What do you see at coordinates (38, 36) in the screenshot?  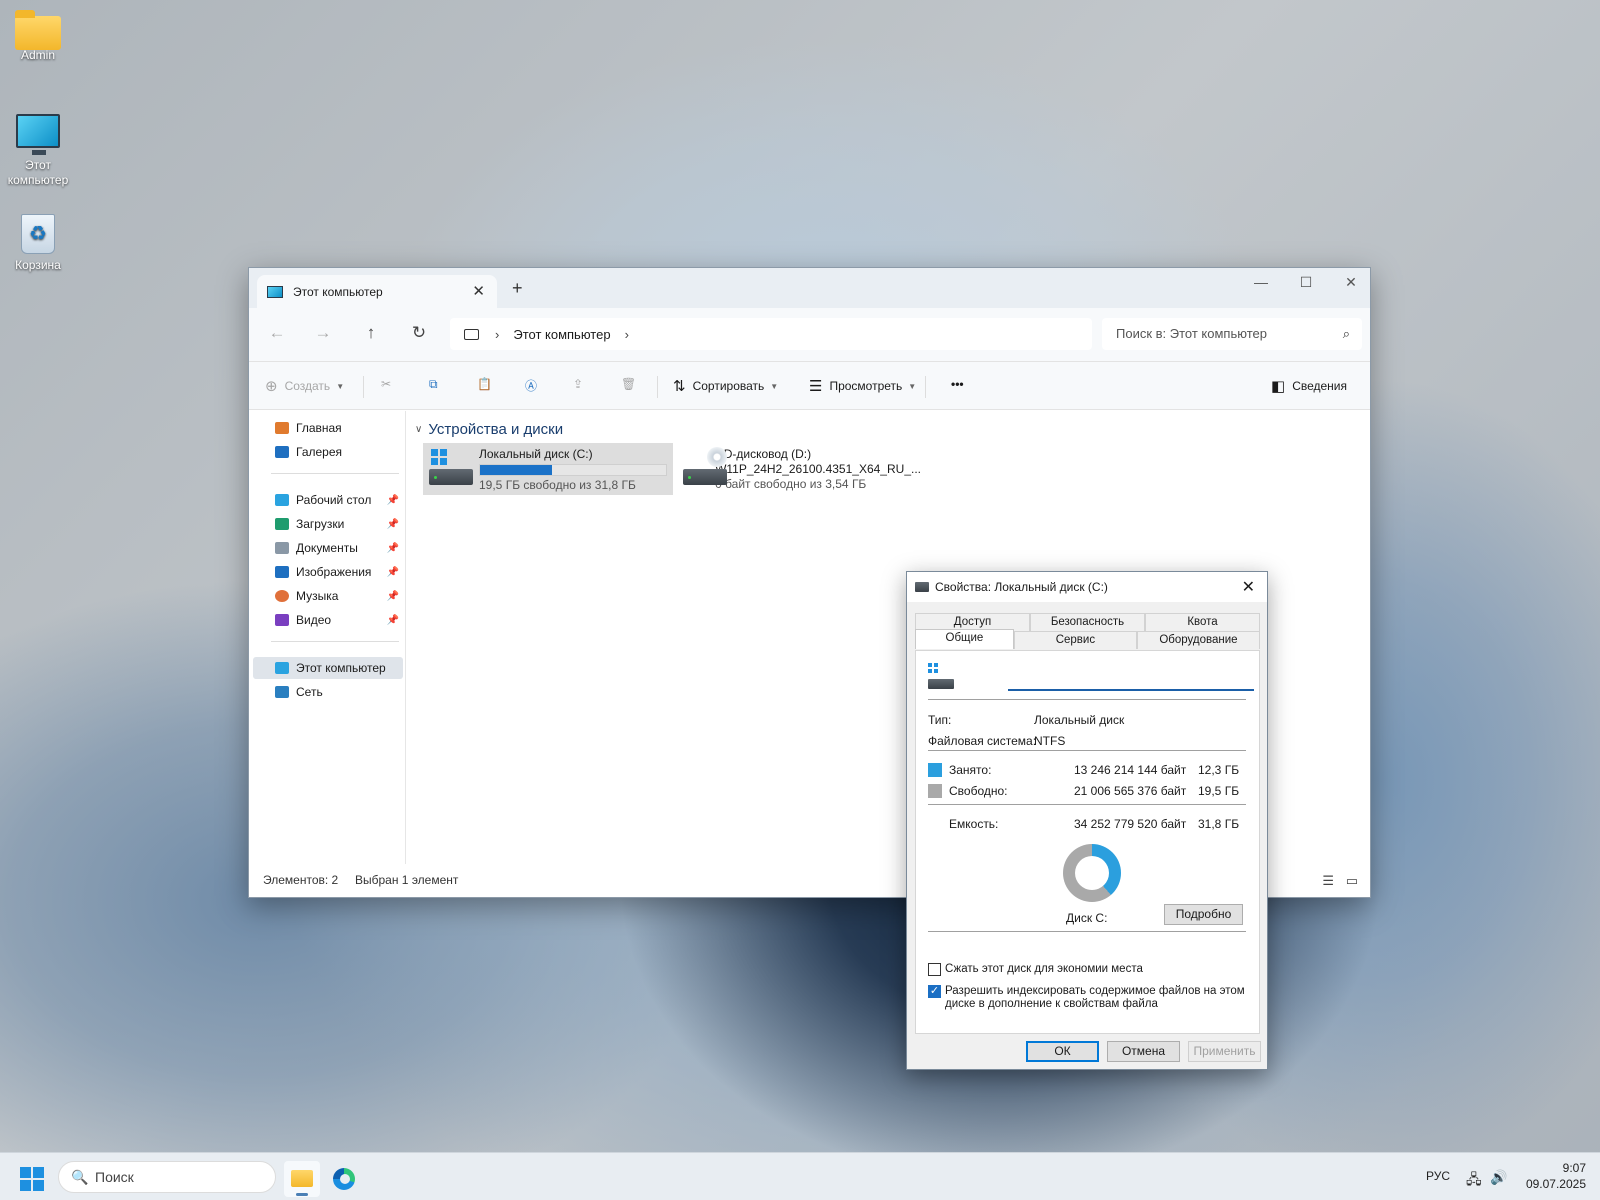 I see `desktop-icon-admin: Admin` at bounding box center [38, 36].